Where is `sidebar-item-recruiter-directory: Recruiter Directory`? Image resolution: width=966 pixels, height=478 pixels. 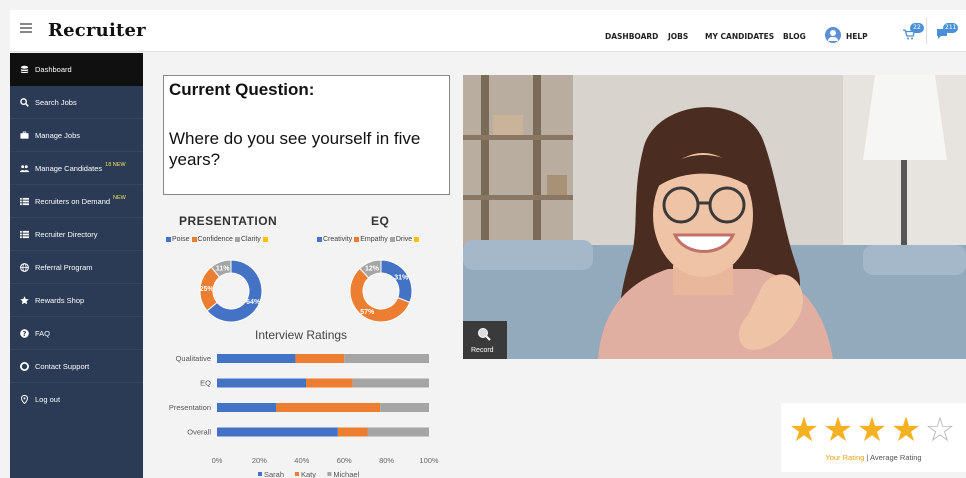
sidebar-item-recruiter-directory: Recruiter Directory is located at coordinates (76, 234).